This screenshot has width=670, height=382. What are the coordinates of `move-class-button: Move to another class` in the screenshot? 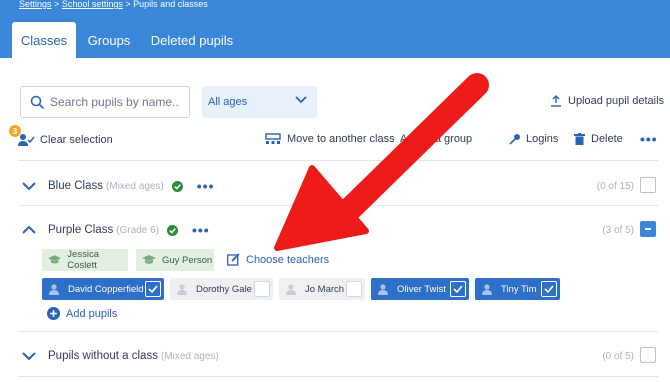 It's located at (330, 139).